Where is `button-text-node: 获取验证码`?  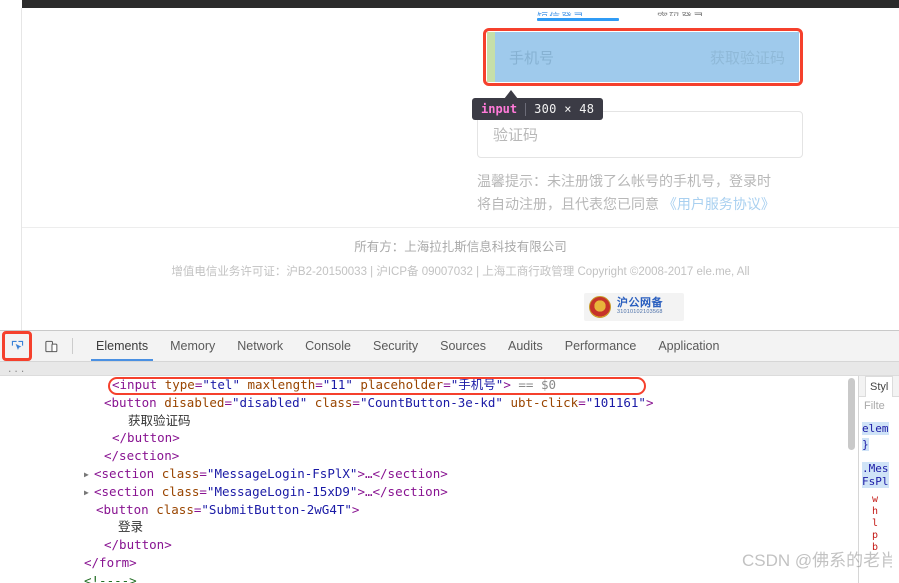 button-text-node: 获取验证码 is located at coordinates (159, 420).